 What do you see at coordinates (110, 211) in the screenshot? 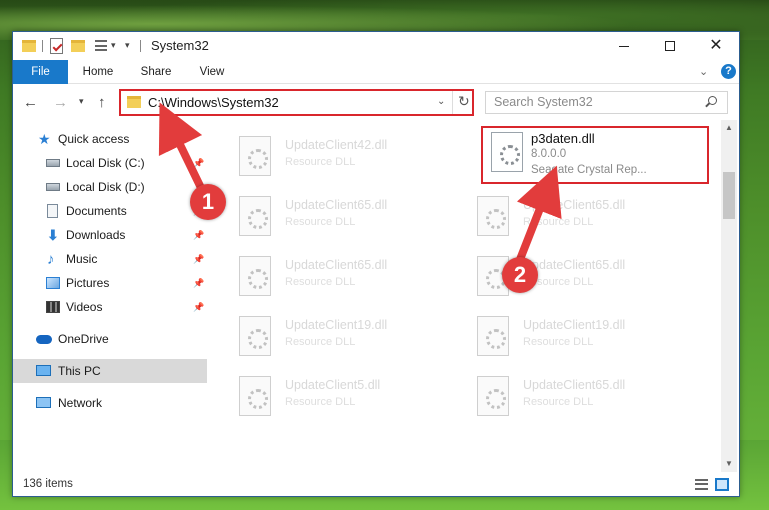
I see `sidebar-item-documents: Documents 📌` at bounding box center [110, 211].